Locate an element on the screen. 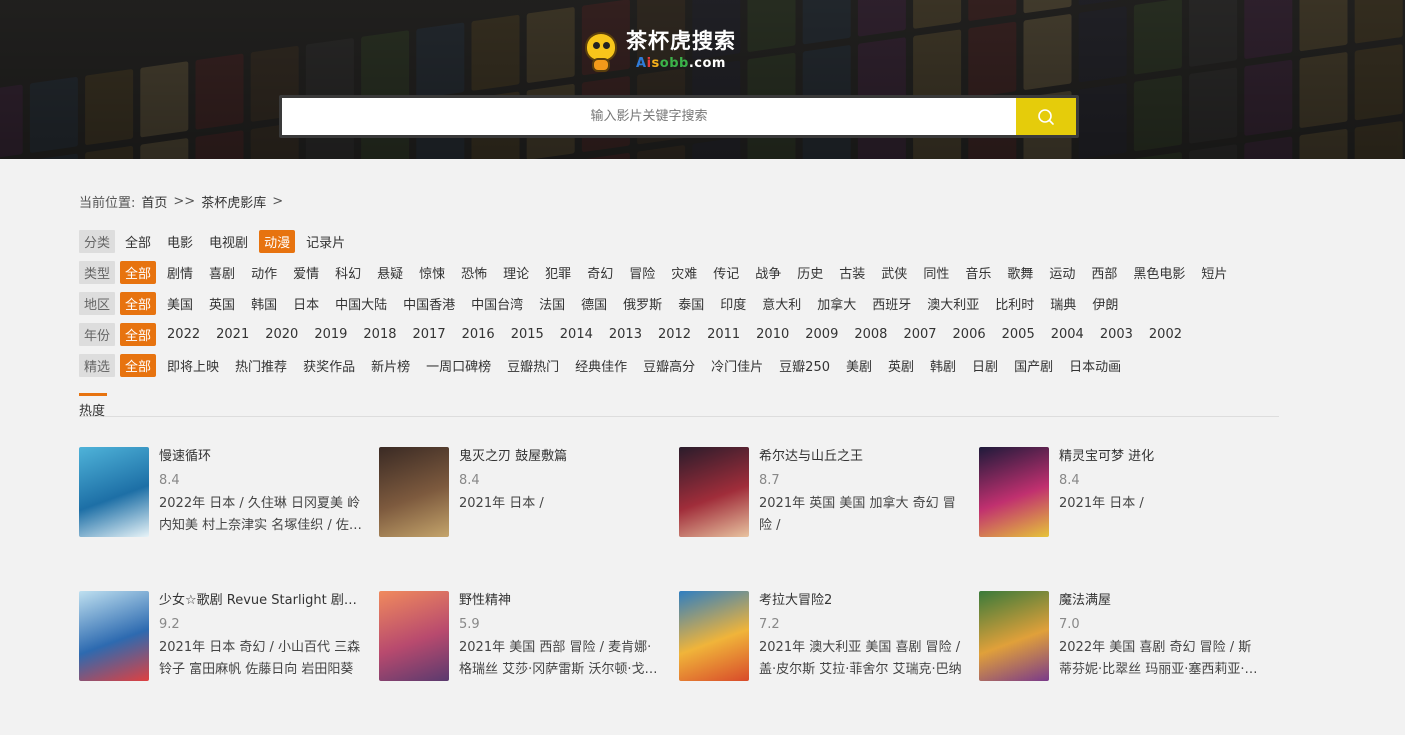 This screenshot has width=1405, height=735. movie-title: 精灵宝可梦 进化 is located at coordinates (1161, 457).